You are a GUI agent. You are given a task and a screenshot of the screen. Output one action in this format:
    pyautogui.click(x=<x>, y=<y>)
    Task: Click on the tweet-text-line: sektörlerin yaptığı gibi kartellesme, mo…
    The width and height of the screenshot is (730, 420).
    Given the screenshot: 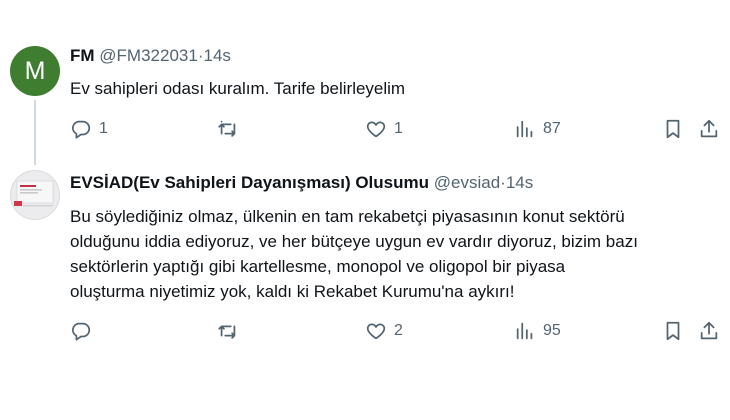 What is the action you would take?
    pyautogui.click(x=318, y=266)
    